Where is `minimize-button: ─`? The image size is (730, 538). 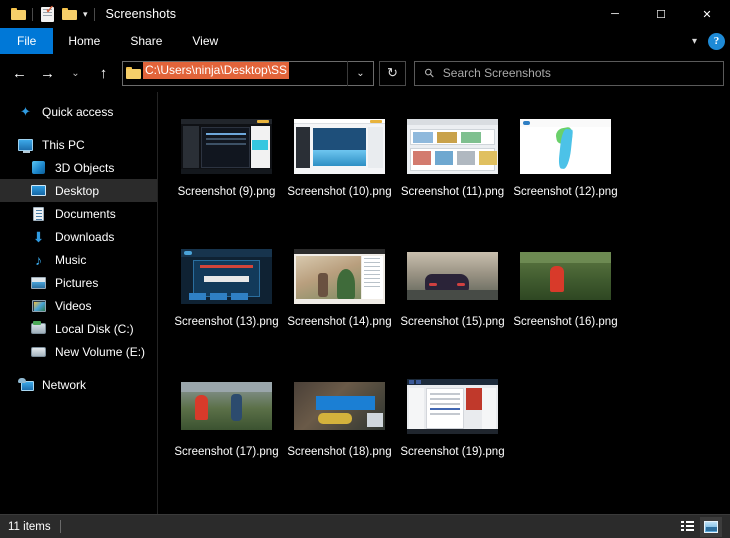 minimize-button: ─ is located at coordinates (615, 14).